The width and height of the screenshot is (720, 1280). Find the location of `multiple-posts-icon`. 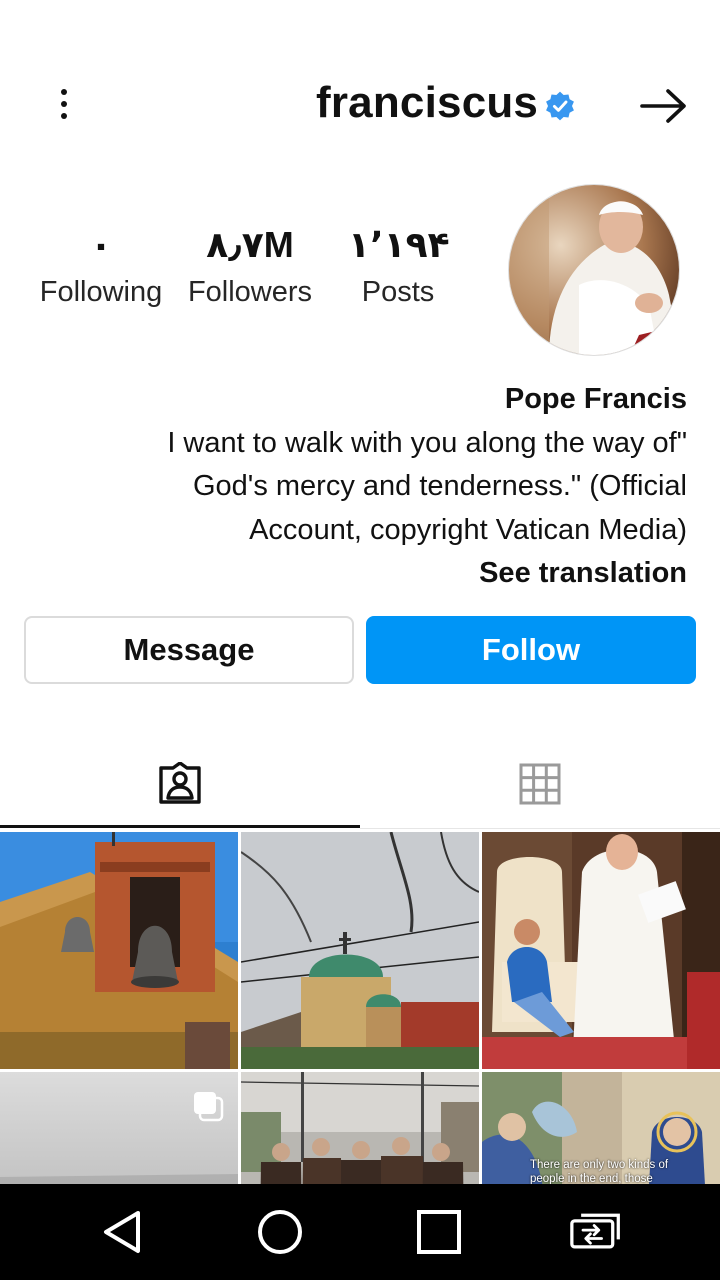

multiple-posts-icon is located at coordinates (209, 1107).